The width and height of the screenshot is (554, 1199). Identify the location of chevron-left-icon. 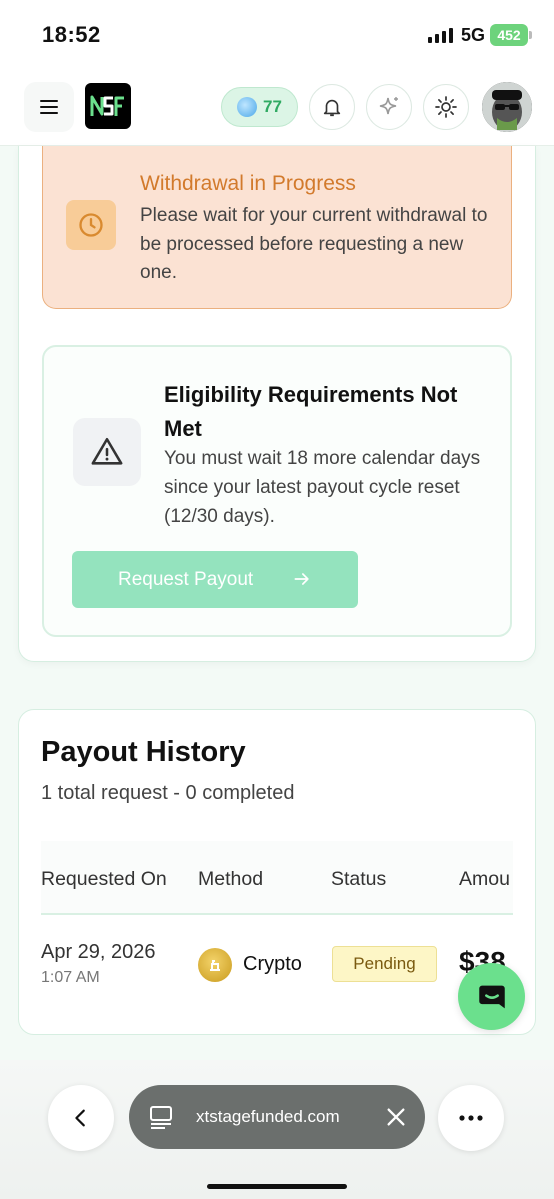
(80, 1118).